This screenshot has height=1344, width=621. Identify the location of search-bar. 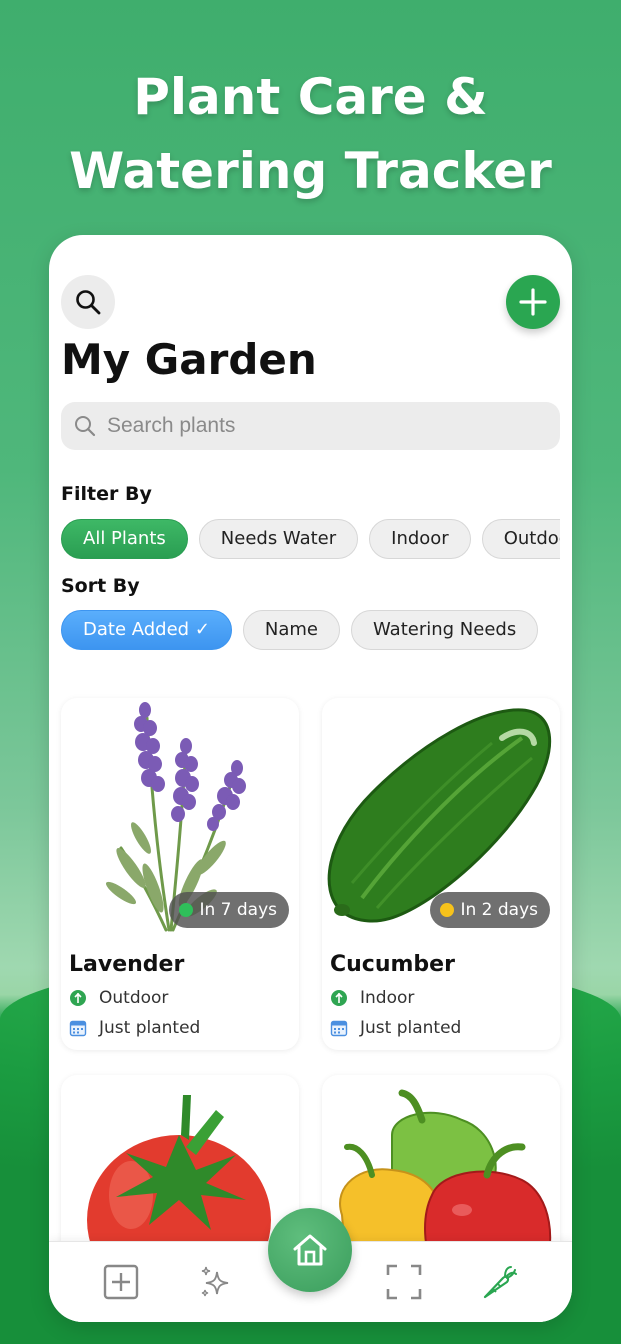
(310, 426).